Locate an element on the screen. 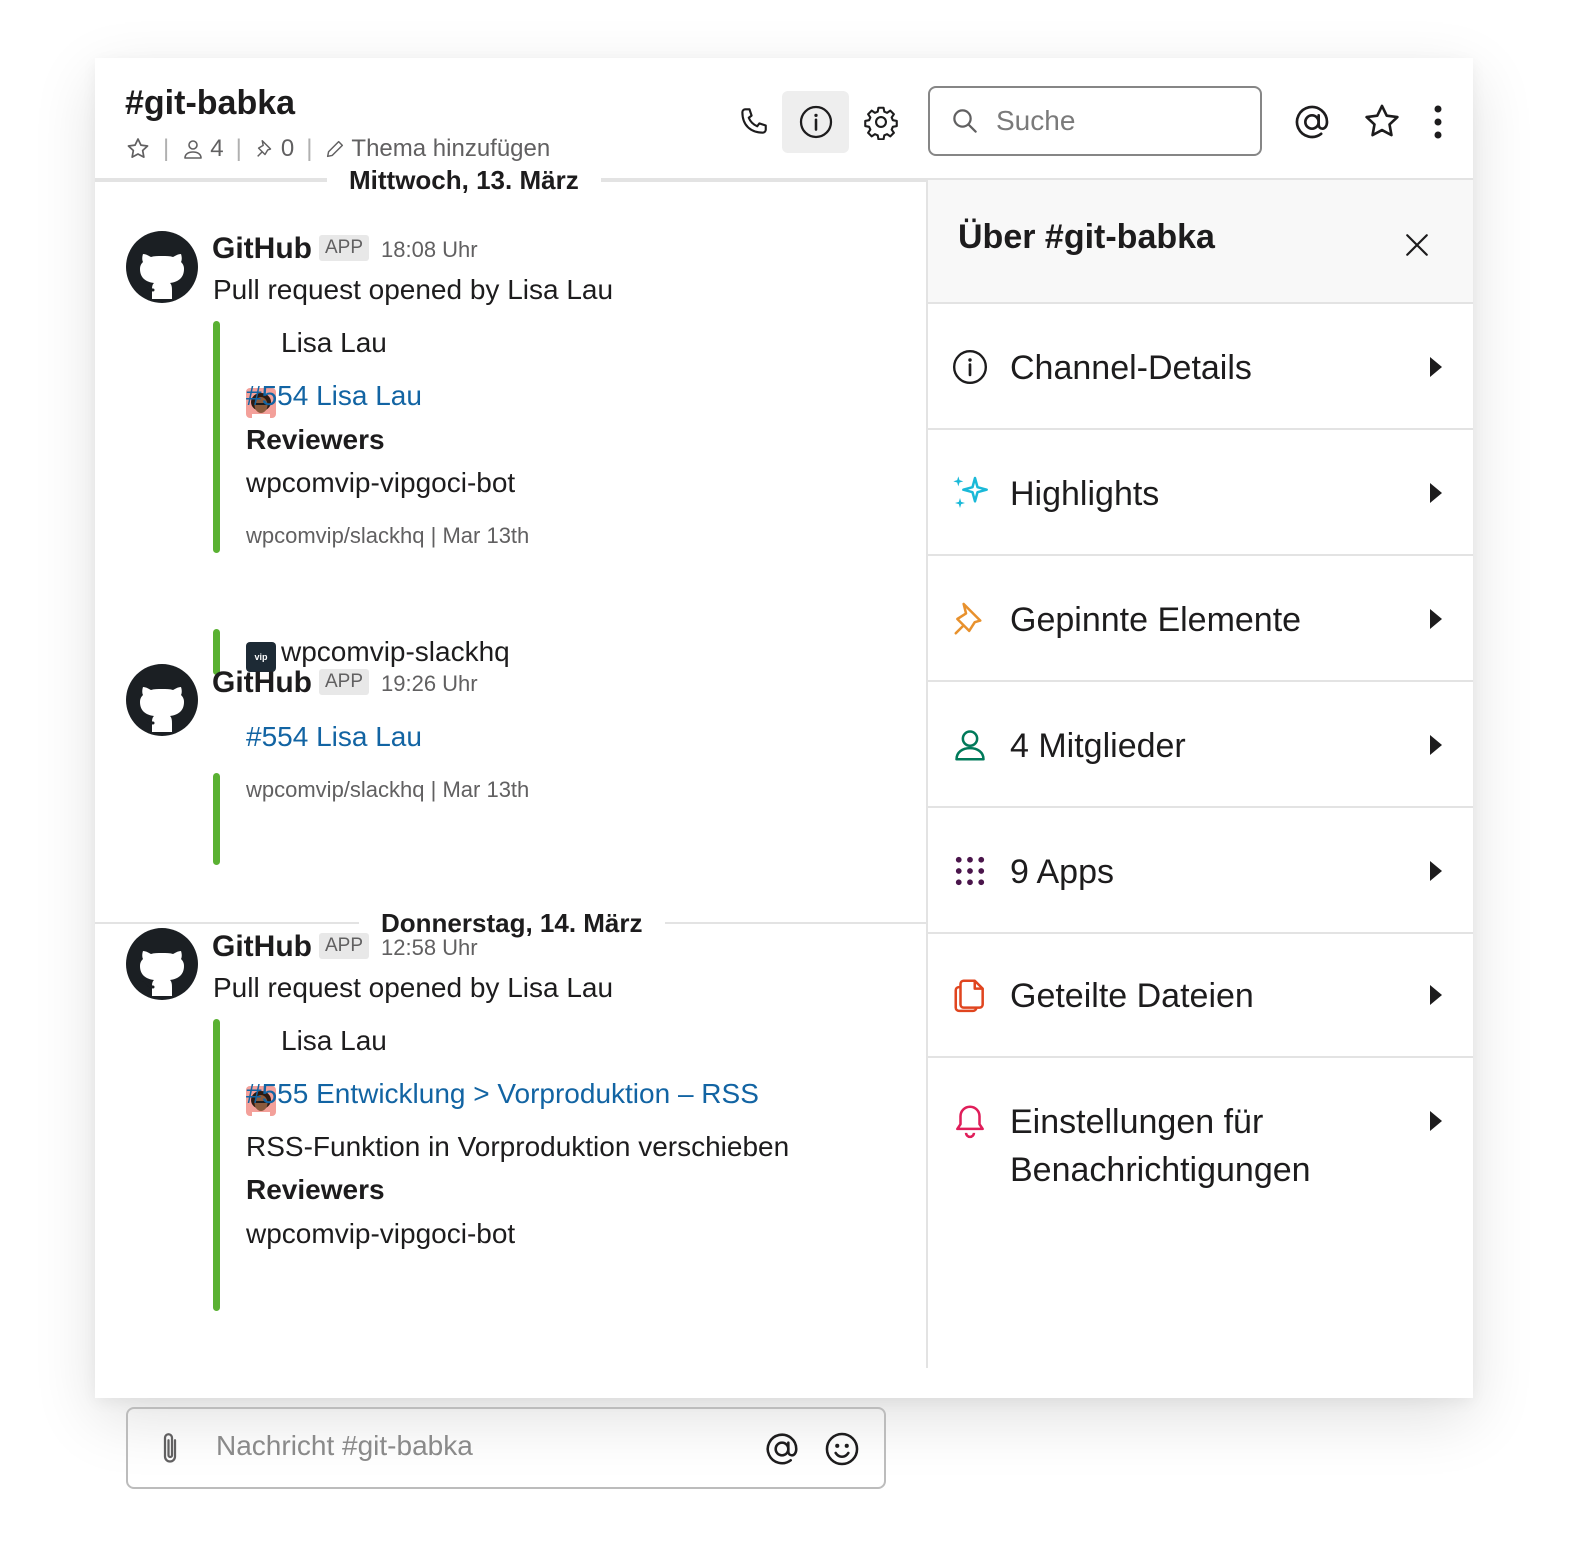  bell-icon is located at coordinates (970, 1121).